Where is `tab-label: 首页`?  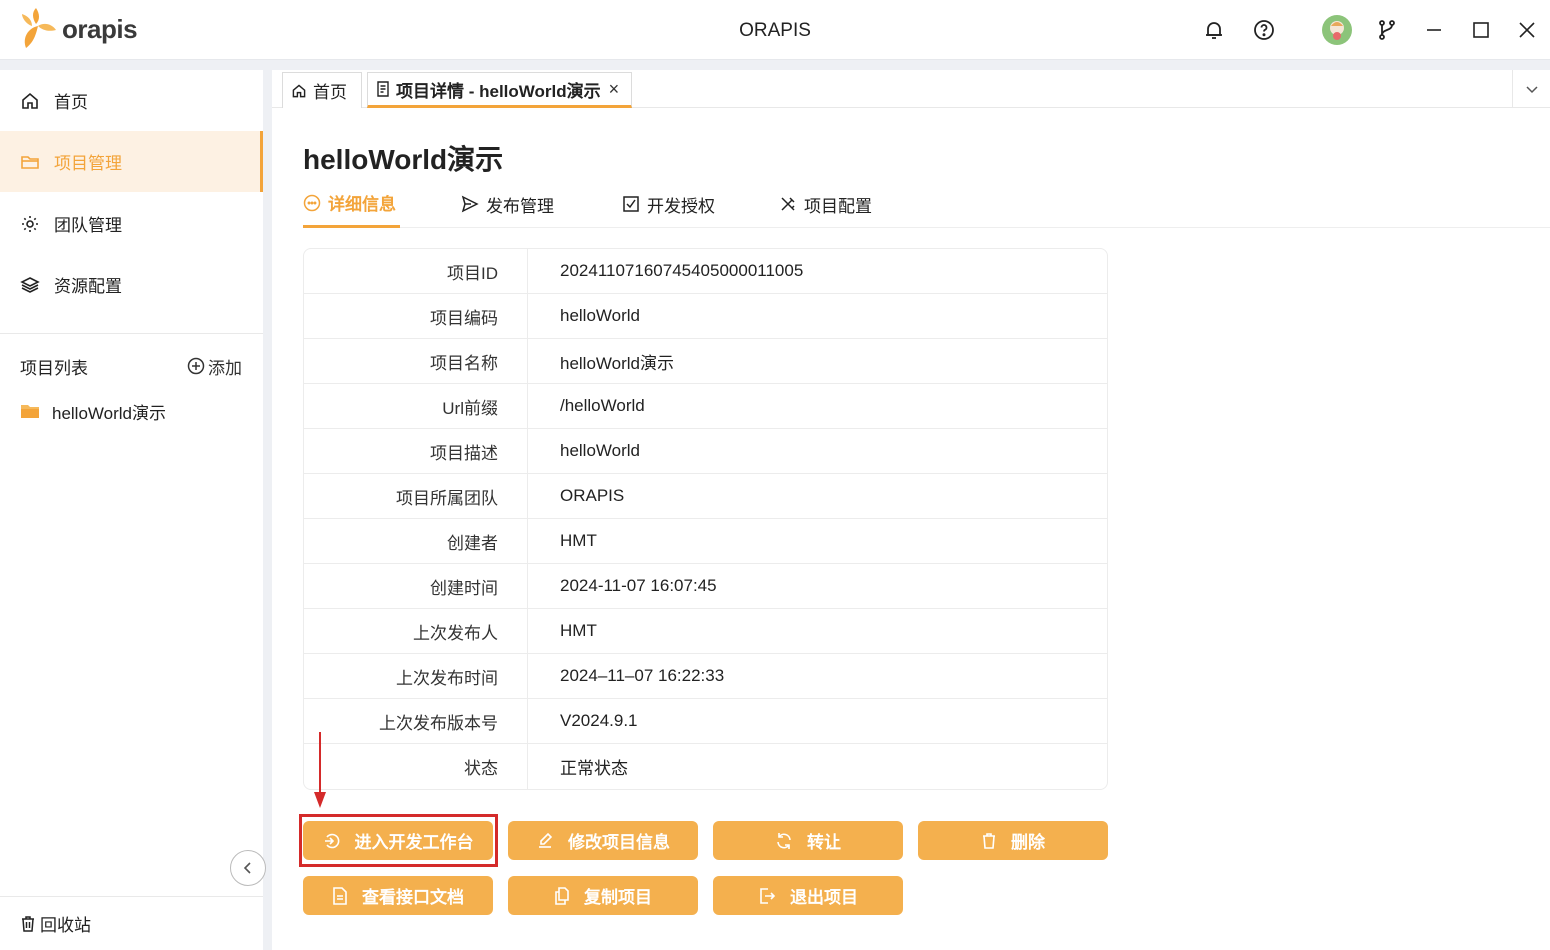 tab-label: 首页 is located at coordinates (330, 92).